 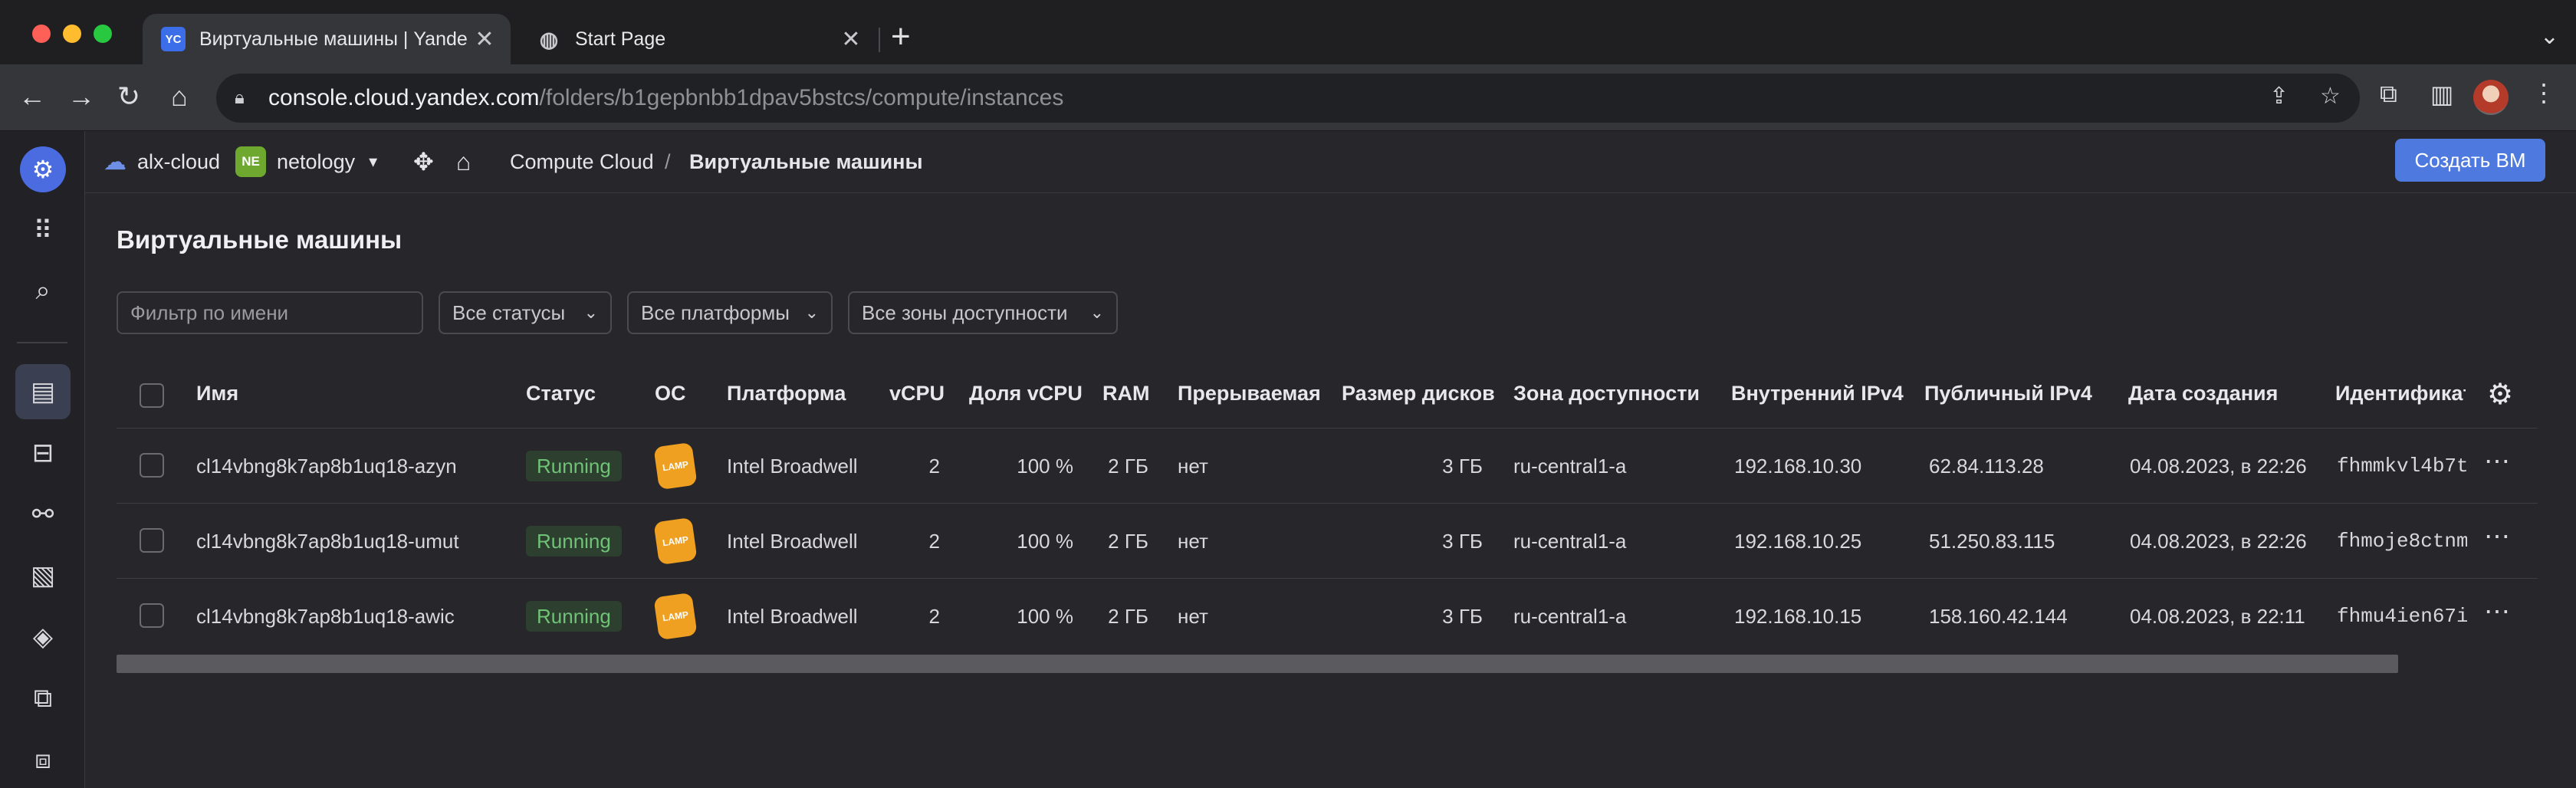 I want to click on column-header-vcpu-share: Доля vCPU, so click(x=1026, y=394).